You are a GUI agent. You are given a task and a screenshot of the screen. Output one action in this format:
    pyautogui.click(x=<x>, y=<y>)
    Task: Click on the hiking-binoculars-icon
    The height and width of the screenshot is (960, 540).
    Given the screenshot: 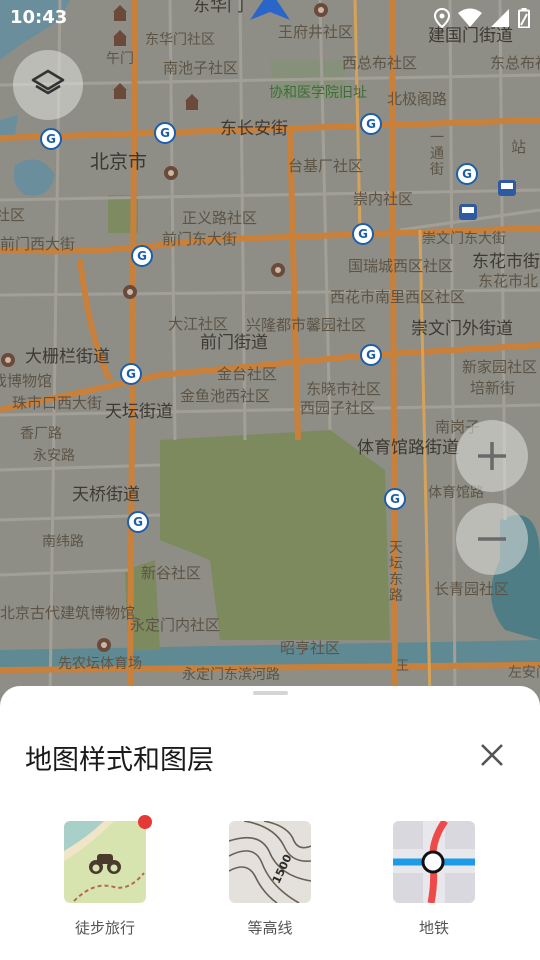 What is the action you would take?
    pyautogui.click(x=105, y=862)
    